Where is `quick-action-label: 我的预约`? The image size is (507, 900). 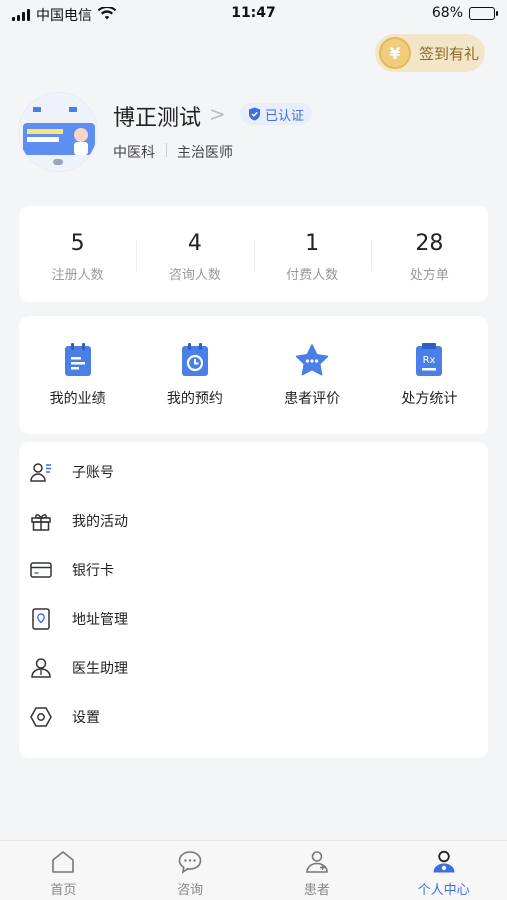 quick-action-label: 我的预约 is located at coordinates (194, 399).